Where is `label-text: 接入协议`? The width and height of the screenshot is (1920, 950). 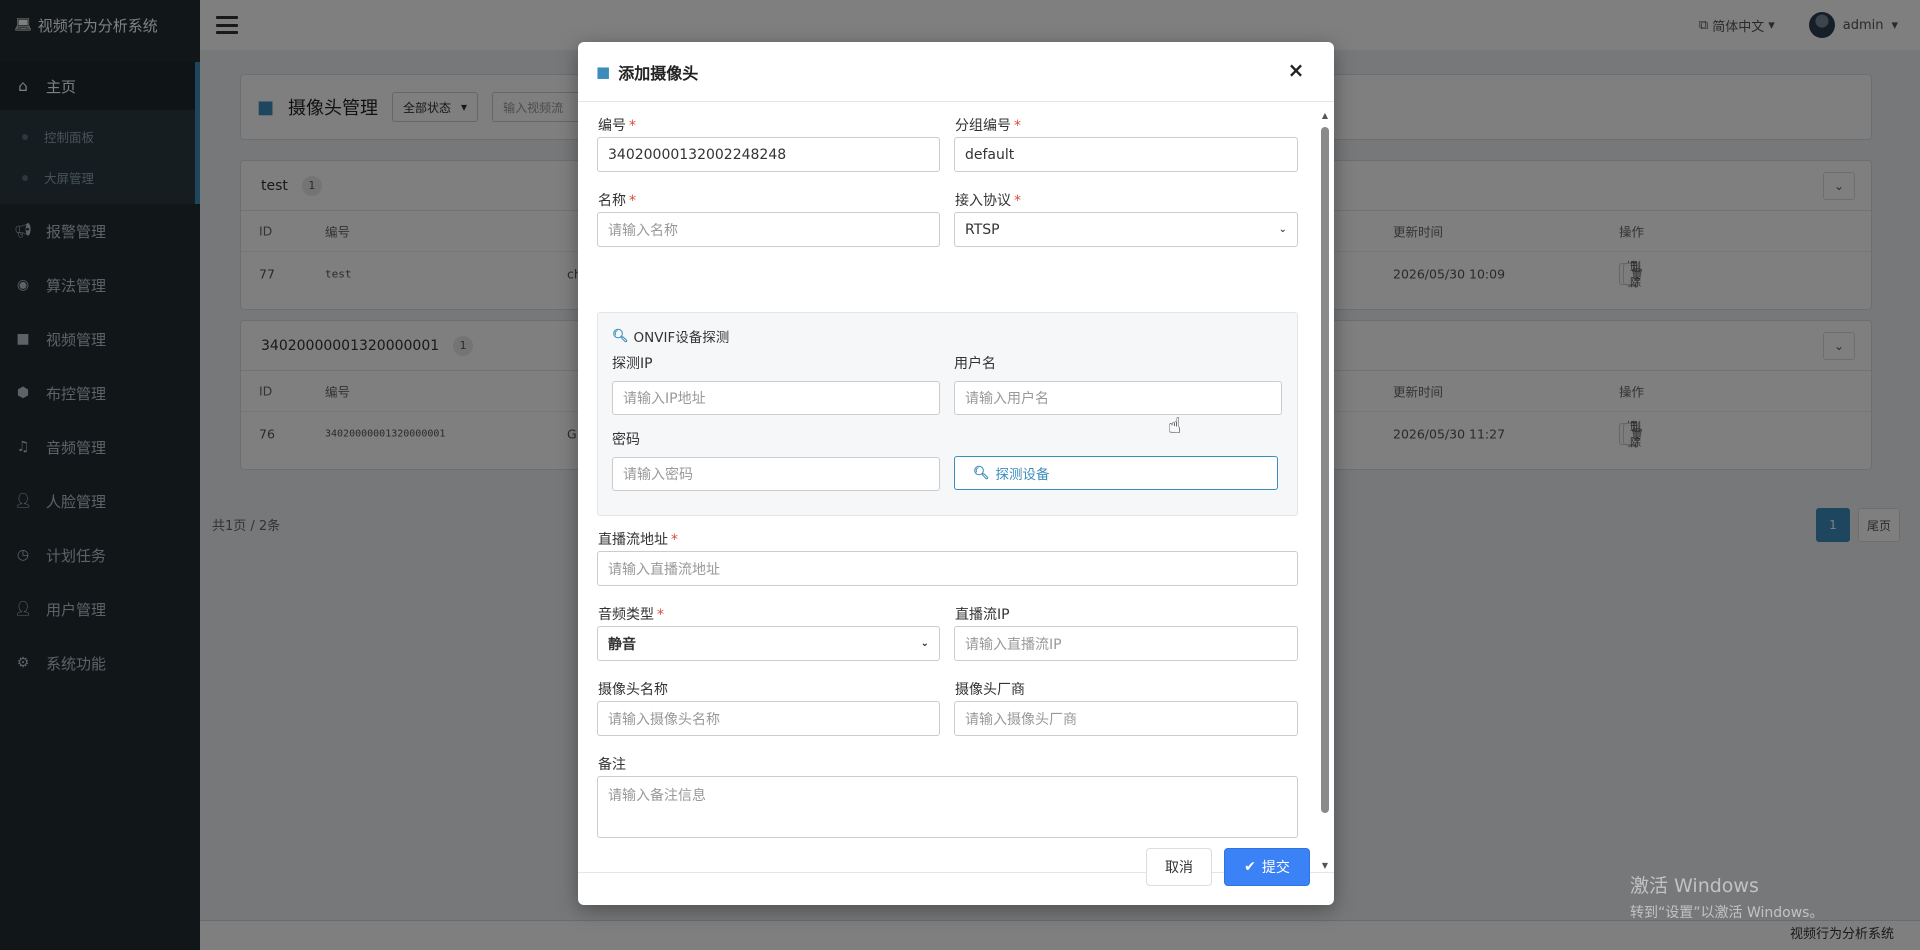 label-text: 接入协议 is located at coordinates (983, 201).